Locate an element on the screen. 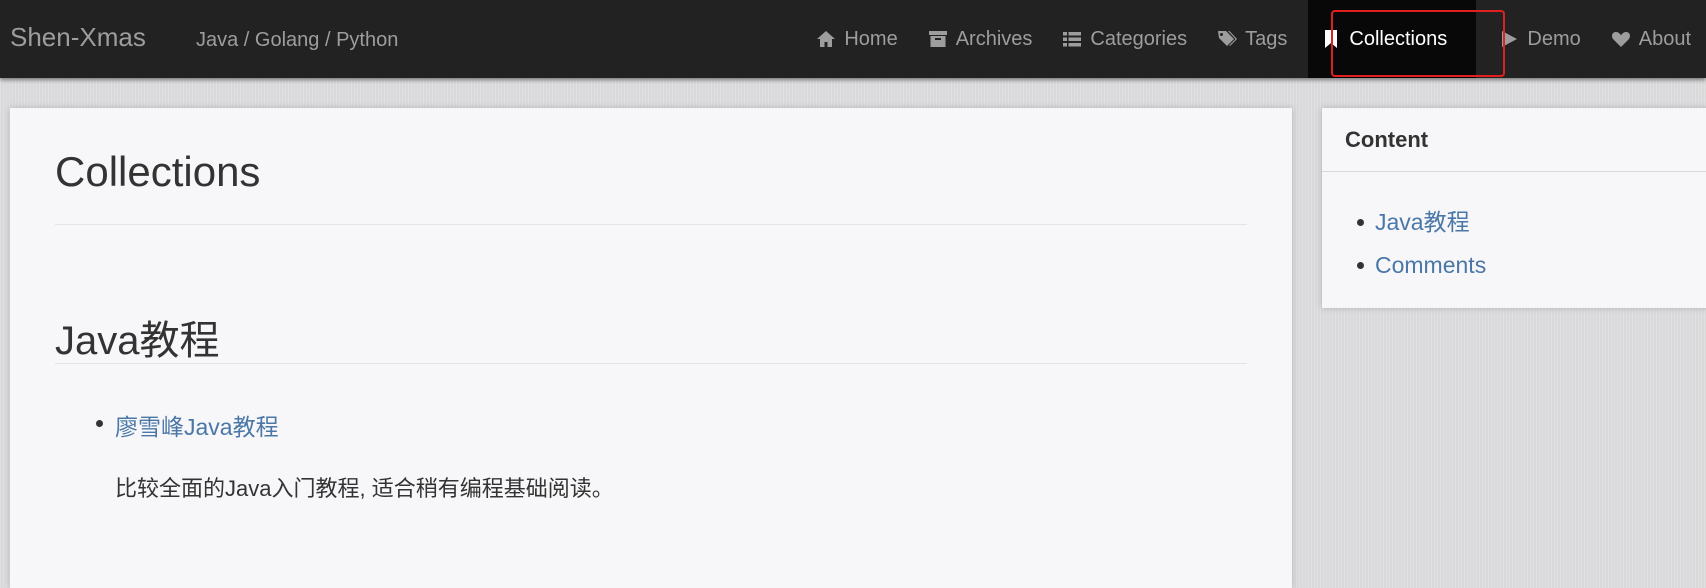 The image size is (1706, 588). nav-item-label: Tags is located at coordinates (1266, 38).